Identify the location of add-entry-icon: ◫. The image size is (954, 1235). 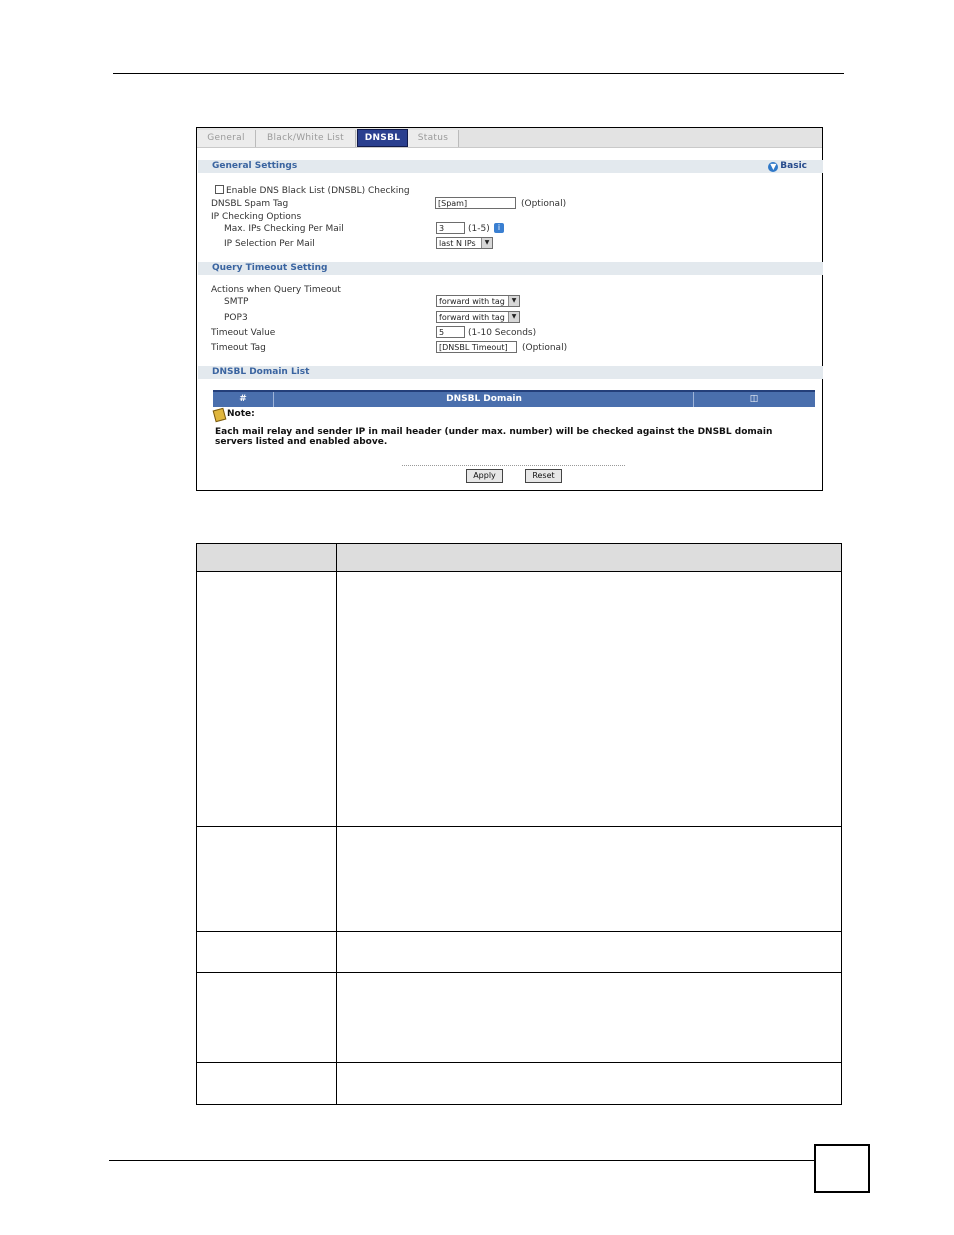
(754, 399).